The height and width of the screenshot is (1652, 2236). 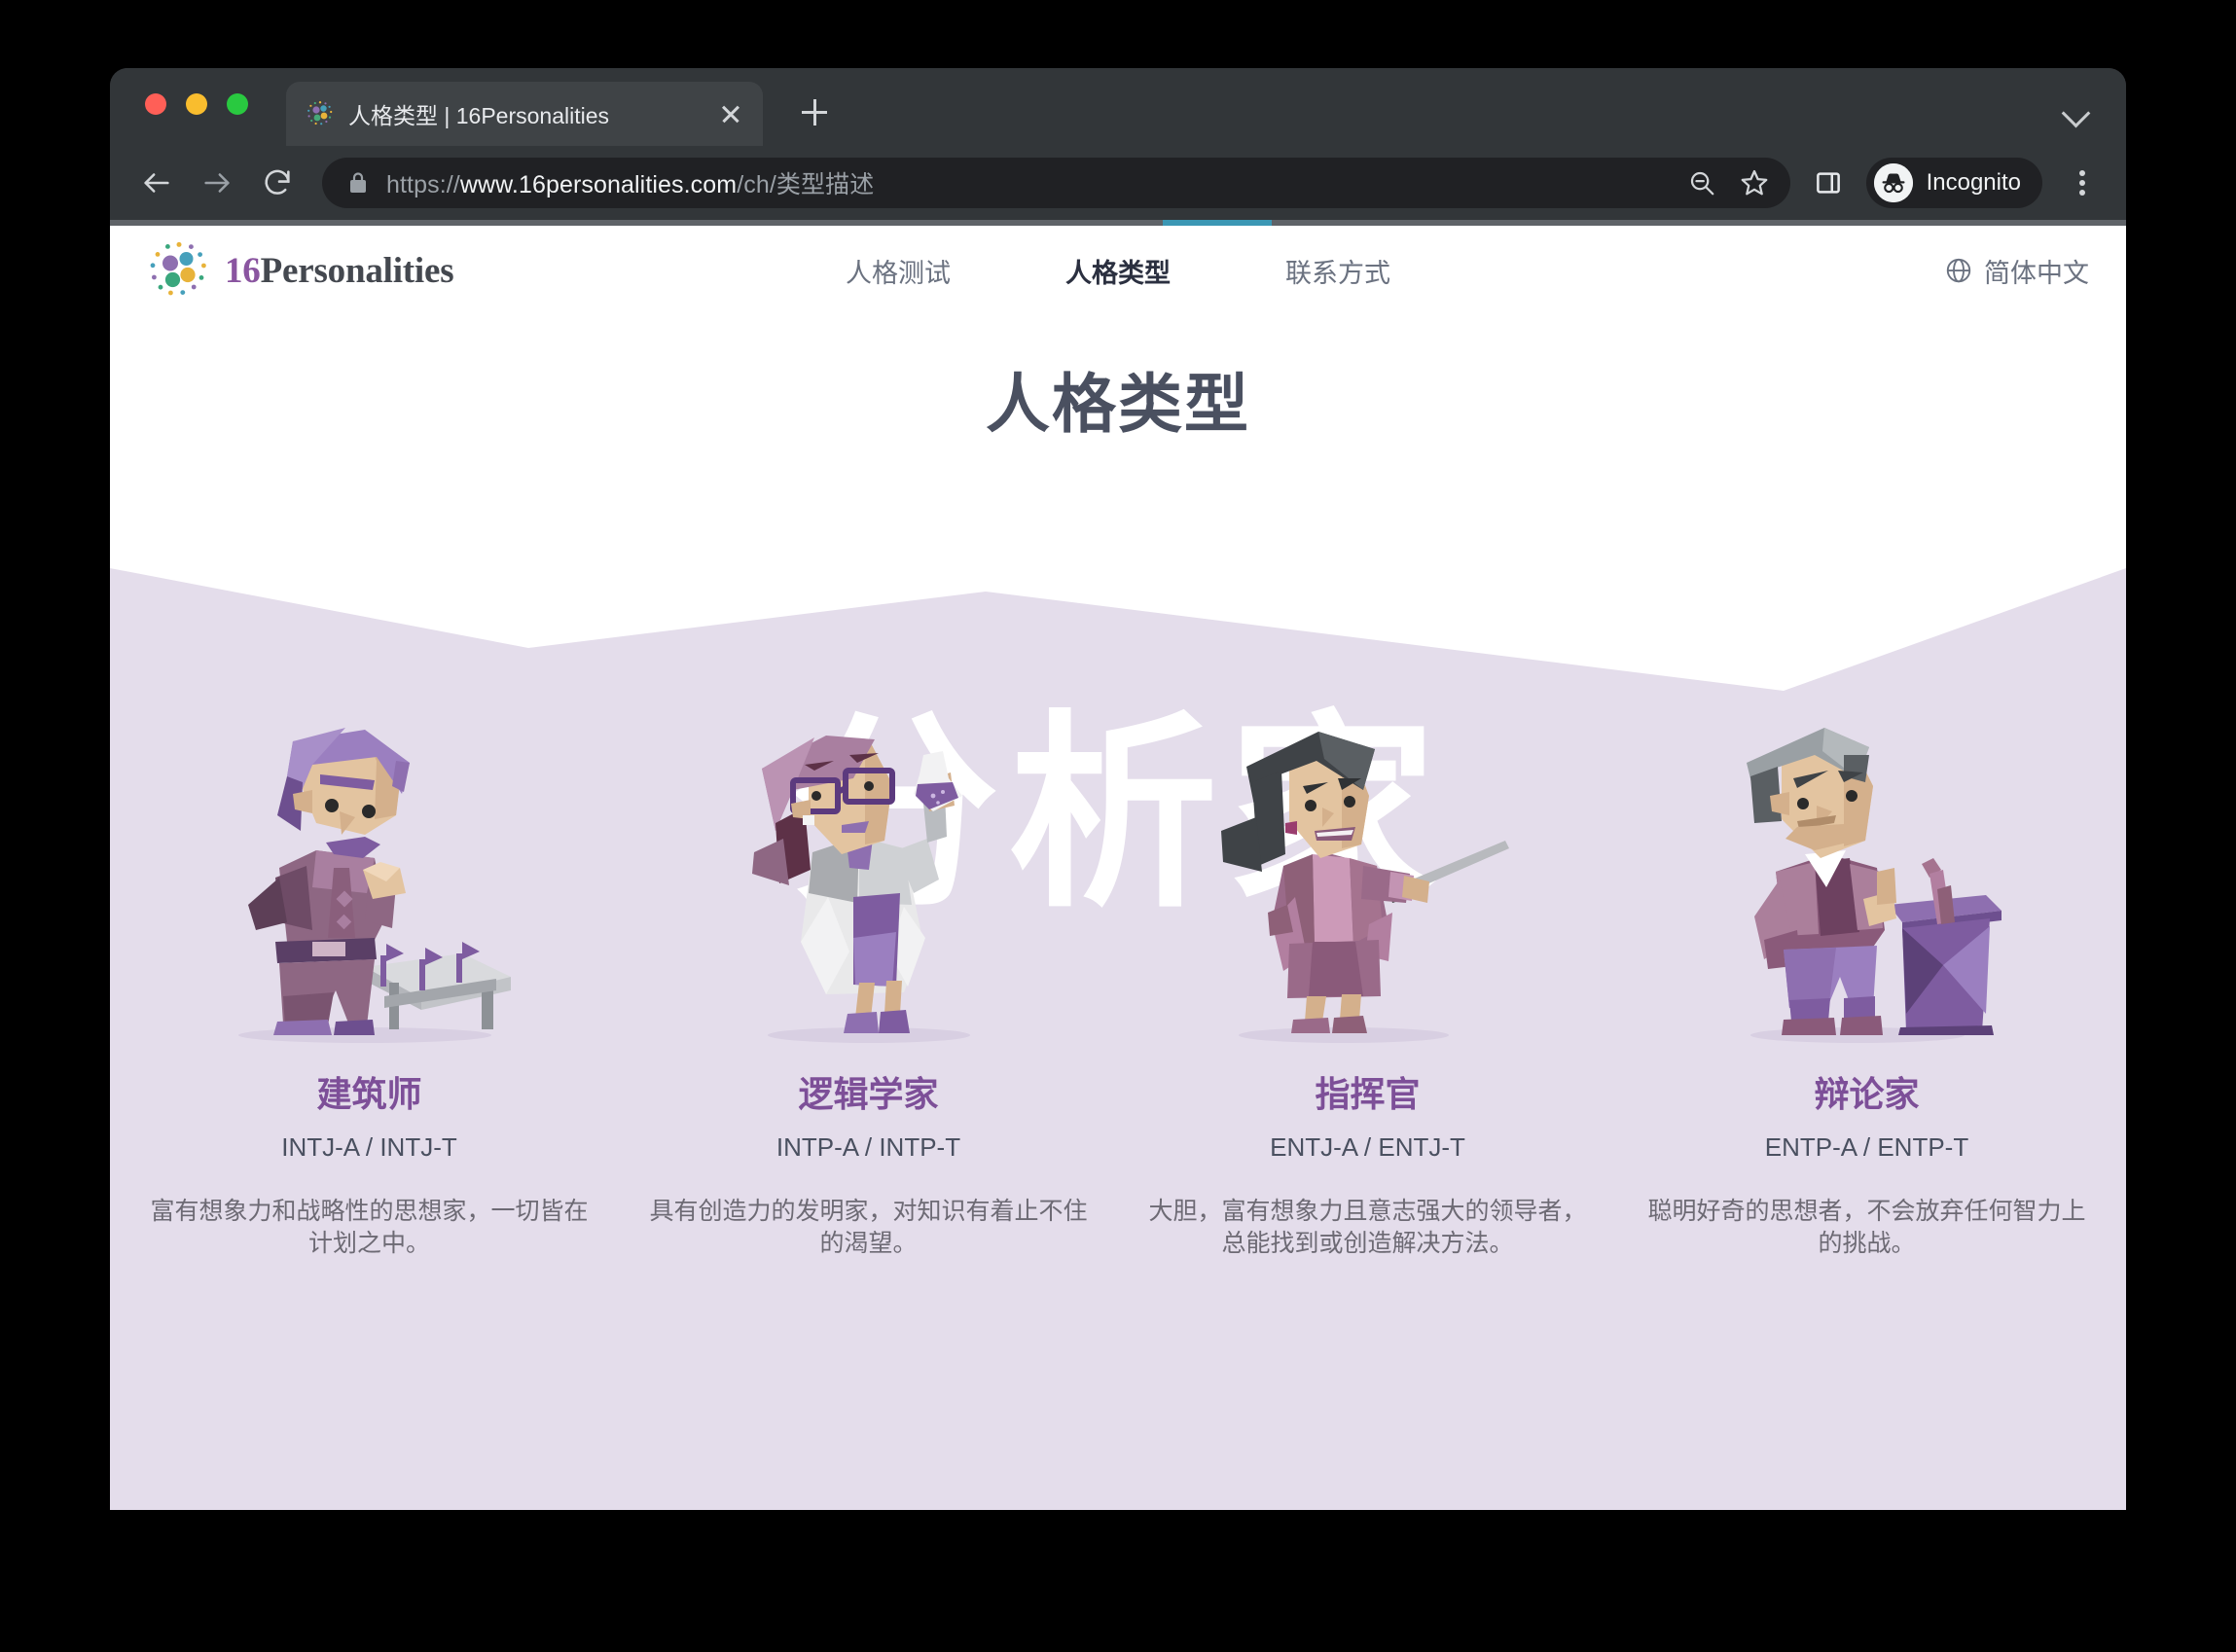 I want to click on forward-arrow-icon, so click(x=217, y=183).